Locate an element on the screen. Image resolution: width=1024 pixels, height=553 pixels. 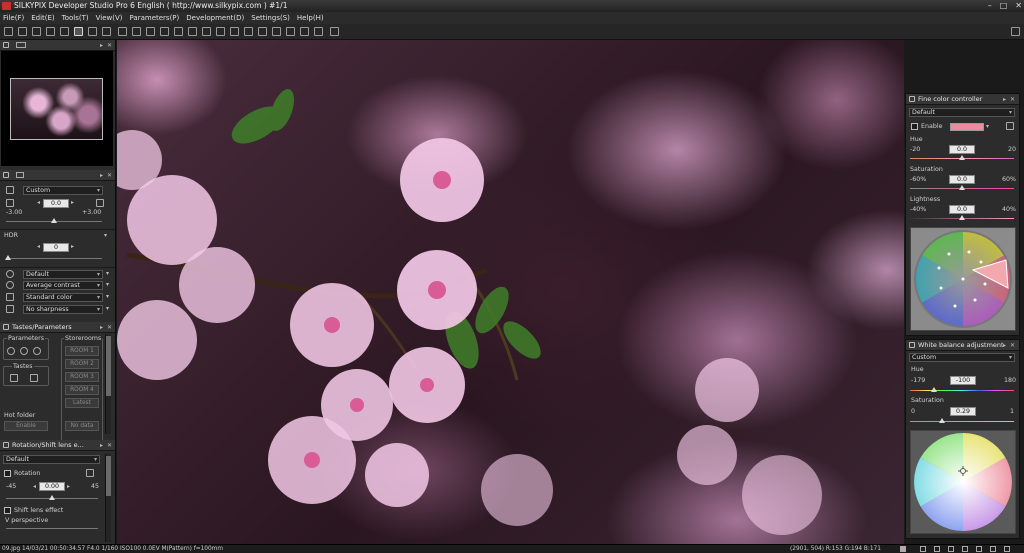
close-icon: ✕ is located at coordinates (1018, 6).